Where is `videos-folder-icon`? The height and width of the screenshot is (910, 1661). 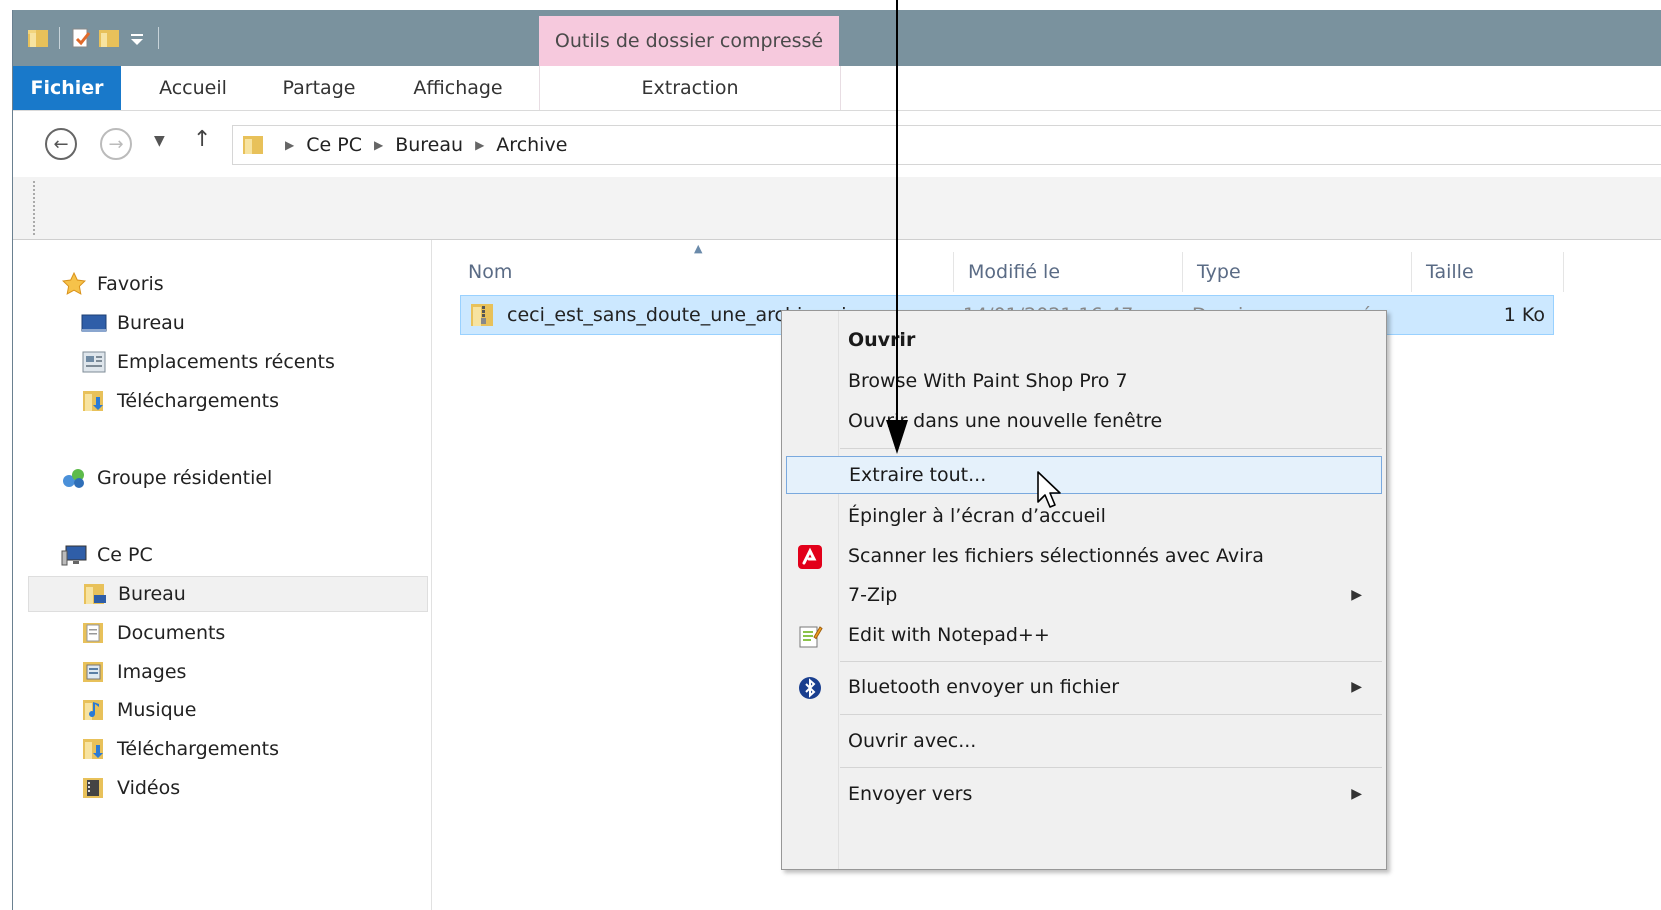 videos-folder-icon is located at coordinates (94, 788).